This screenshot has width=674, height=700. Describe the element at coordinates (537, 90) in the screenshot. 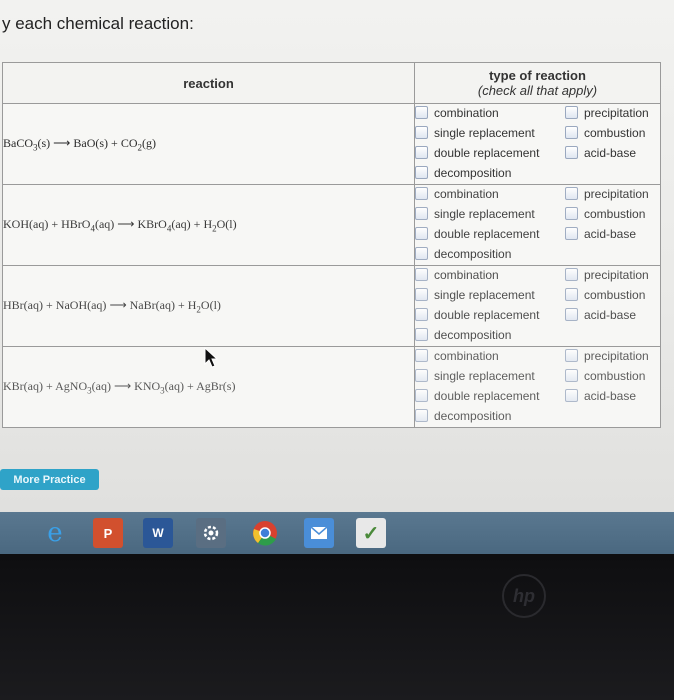

I see `header-type-subtitle: (check all that apply)` at that location.